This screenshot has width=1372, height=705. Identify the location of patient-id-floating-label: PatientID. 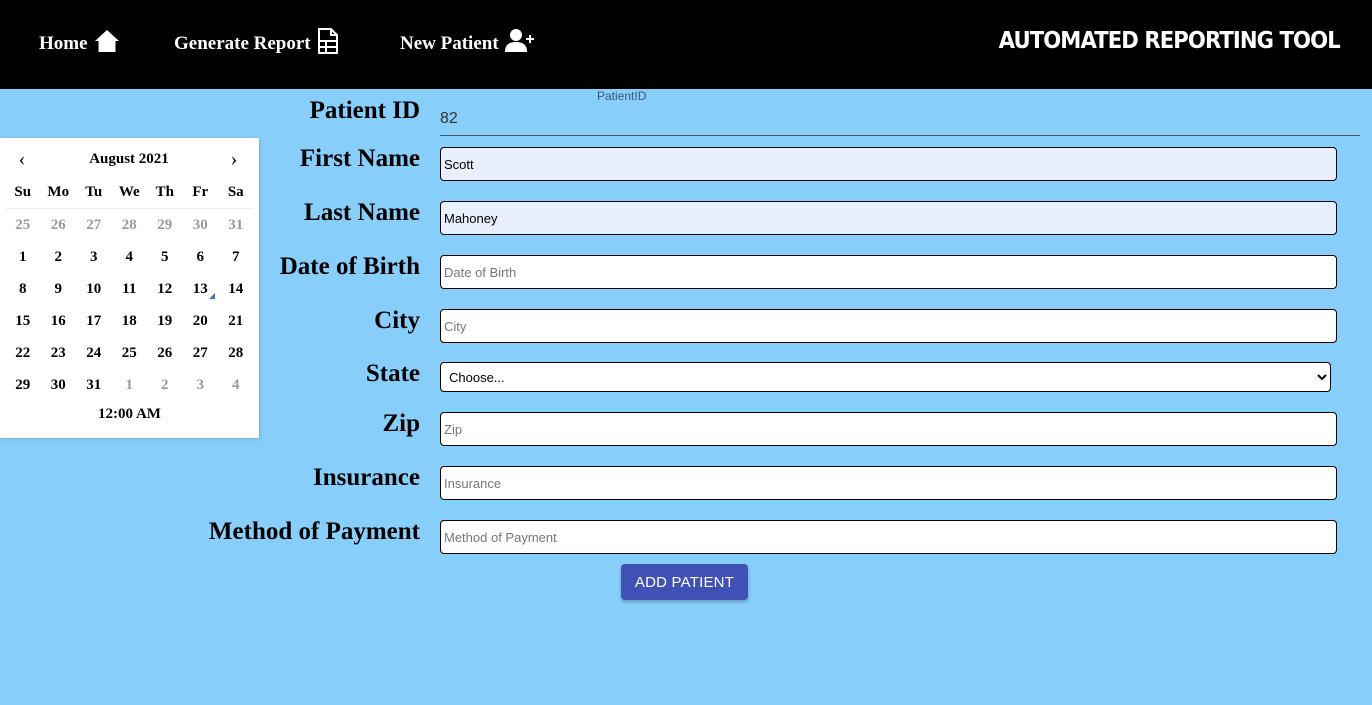
(622, 96).